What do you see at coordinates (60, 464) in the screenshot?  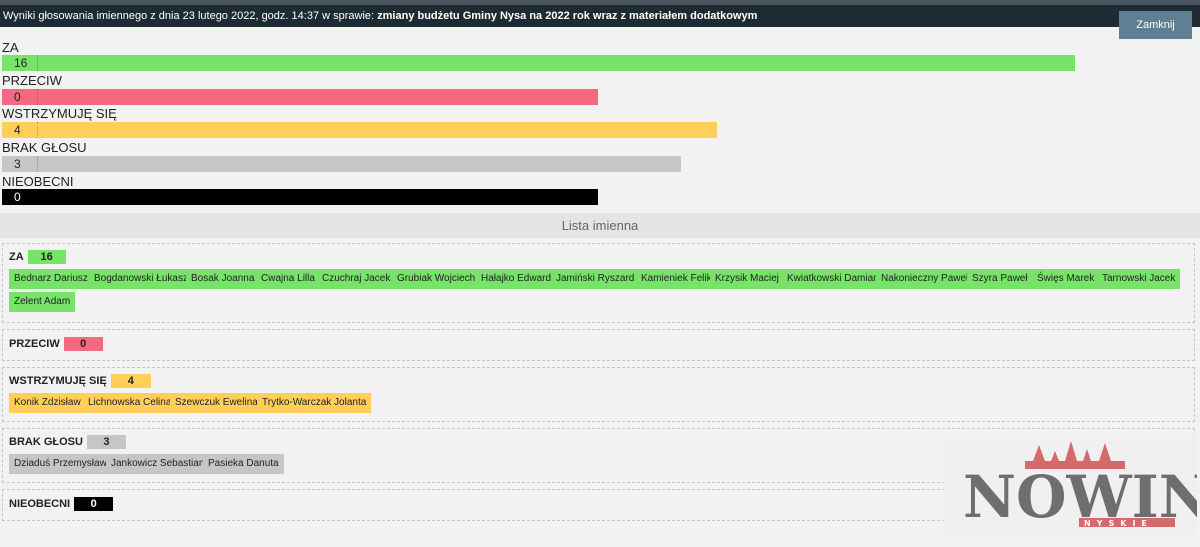 I see `voter-chip: Dziaduś Przemysław` at bounding box center [60, 464].